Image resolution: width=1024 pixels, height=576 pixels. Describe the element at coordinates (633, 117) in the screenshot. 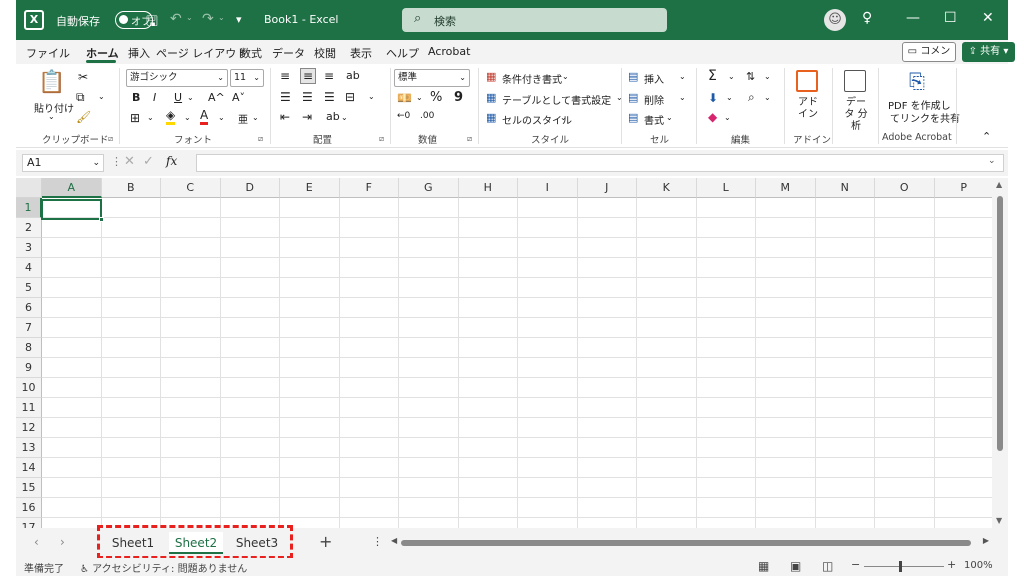

I see `format-cells-icon: ▤` at that location.